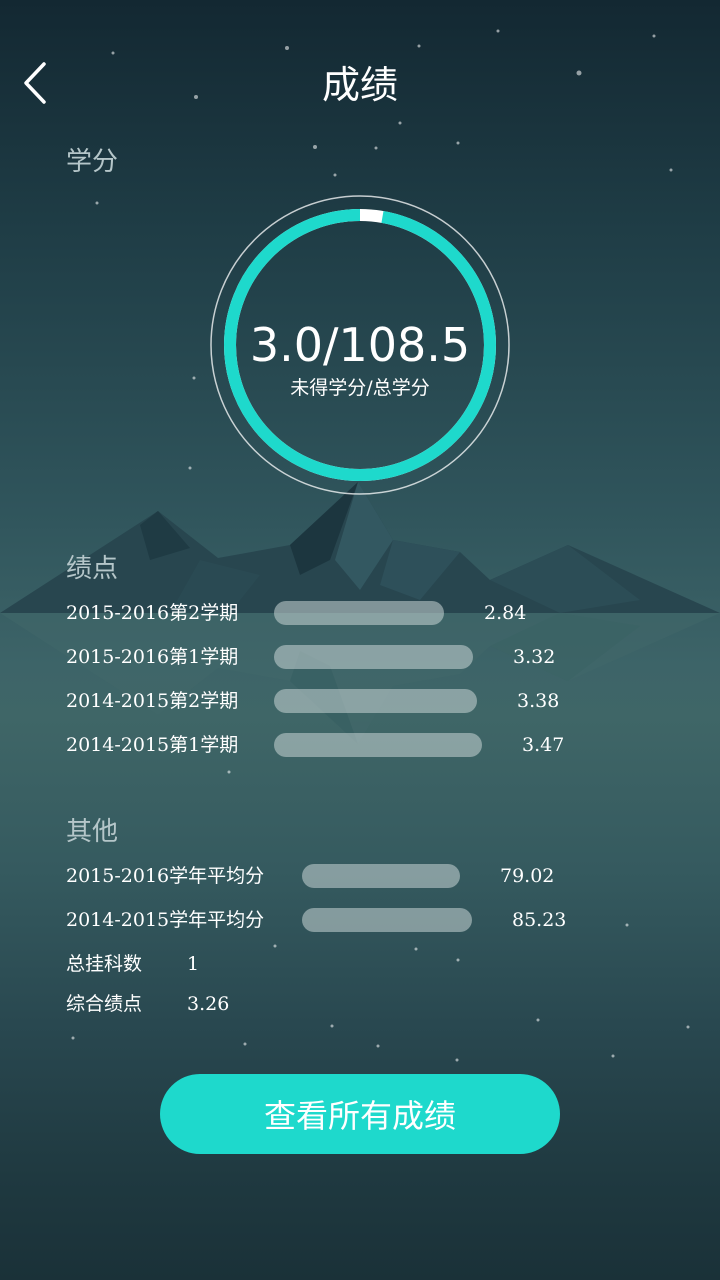  I want to click on credits-caption: 未得学分/总学分, so click(360, 388).